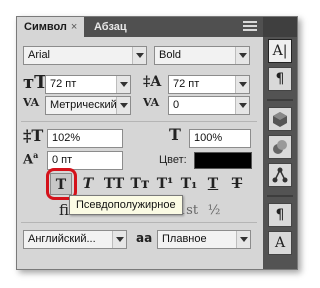 This screenshot has width=320, height=288. I want to click on font-style-select: Bold, so click(202, 55).